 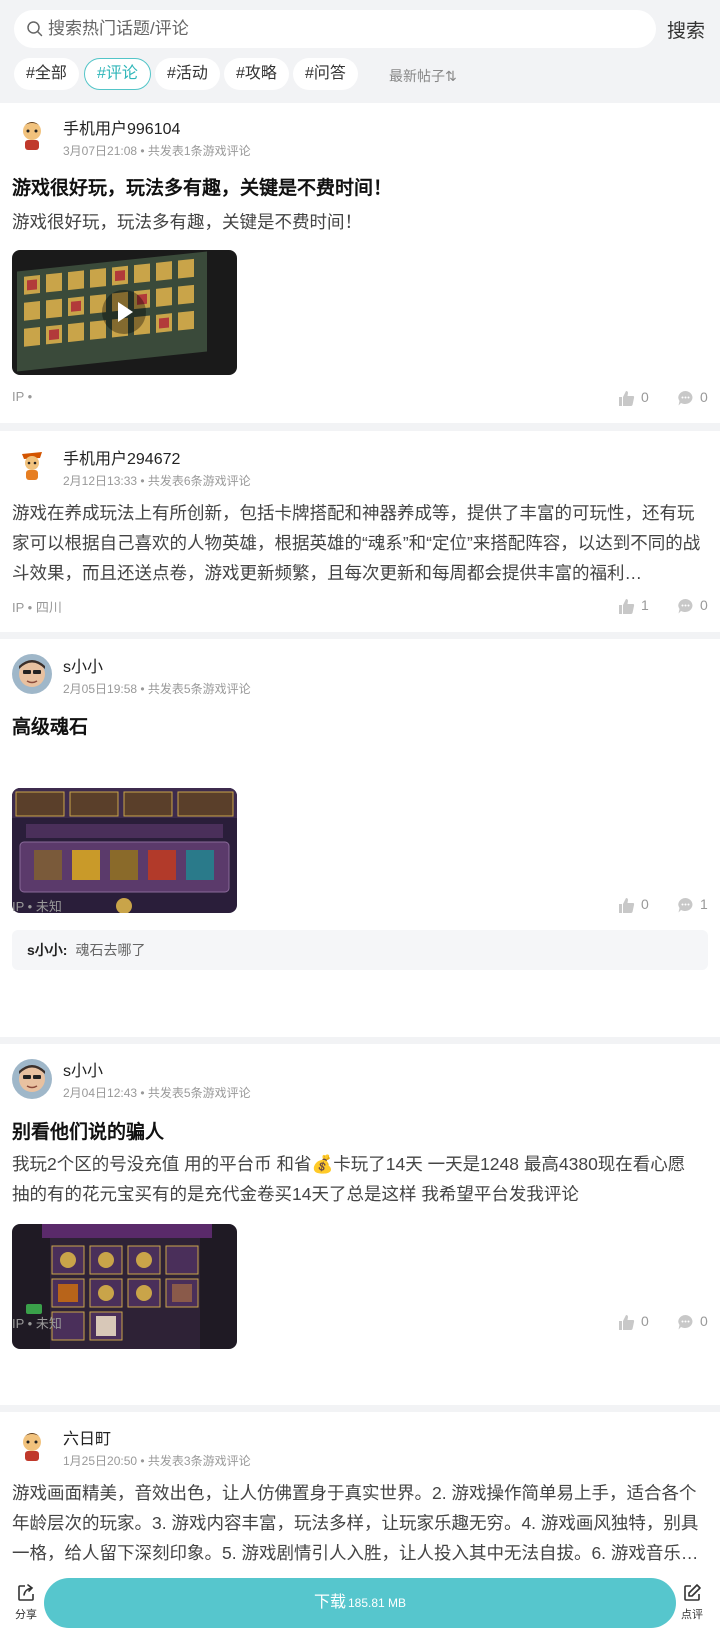 I want to click on reply-text: 魂石去哪了, so click(x=110, y=950).